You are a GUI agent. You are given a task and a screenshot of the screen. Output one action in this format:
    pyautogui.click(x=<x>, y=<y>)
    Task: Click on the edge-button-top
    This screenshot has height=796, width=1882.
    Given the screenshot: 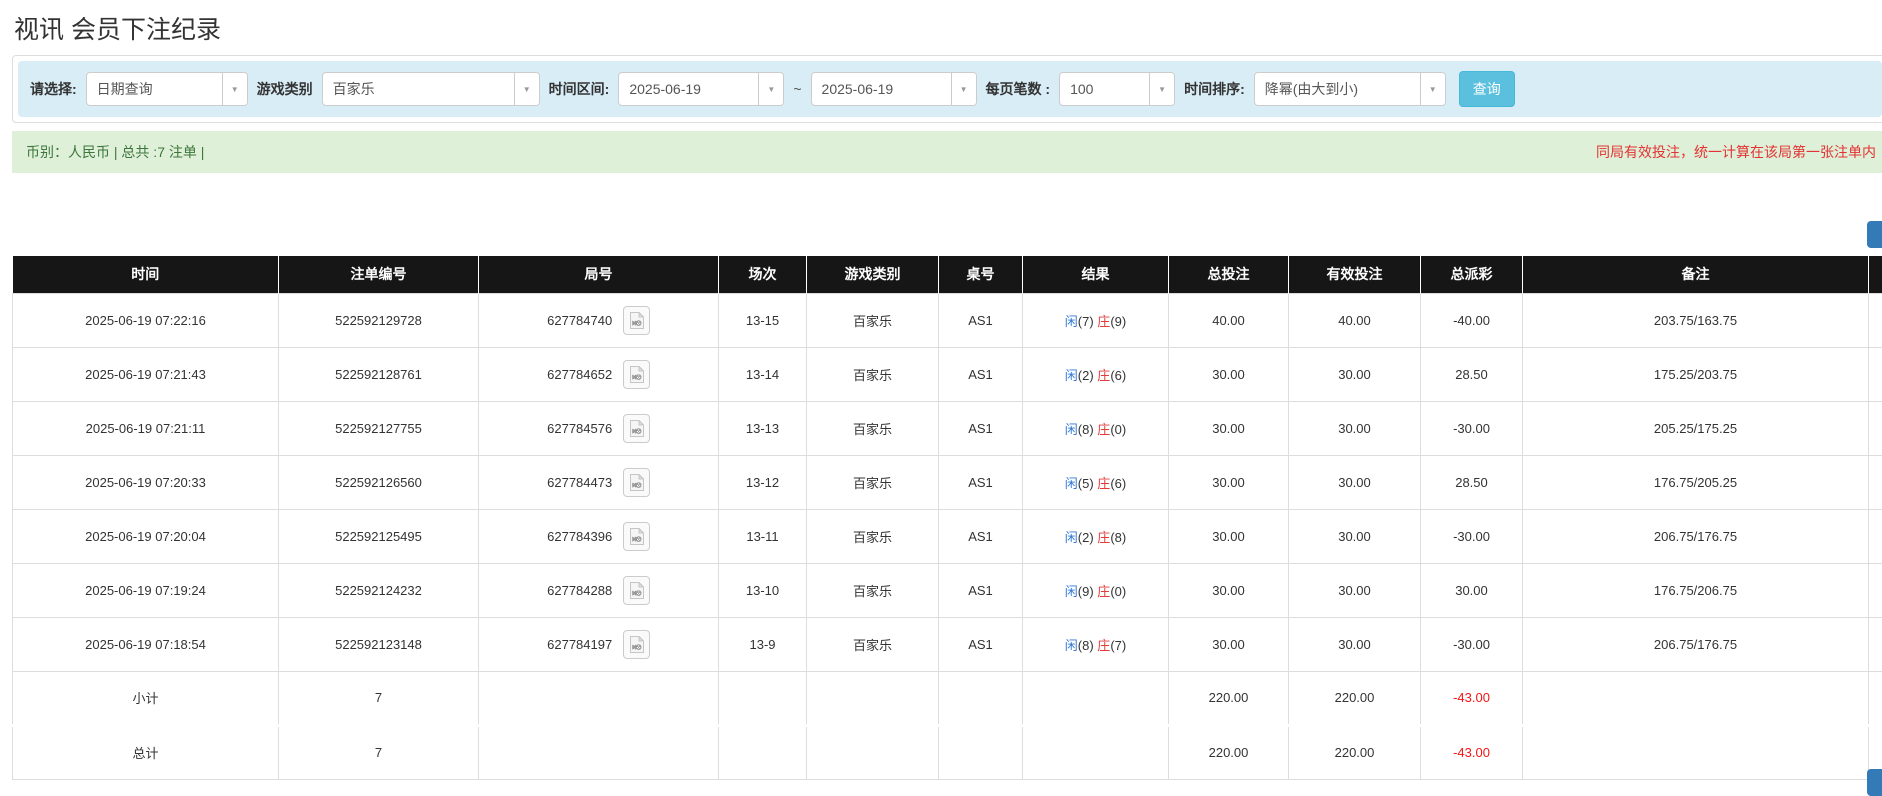 What is the action you would take?
    pyautogui.click(x=1874, y=234)
    